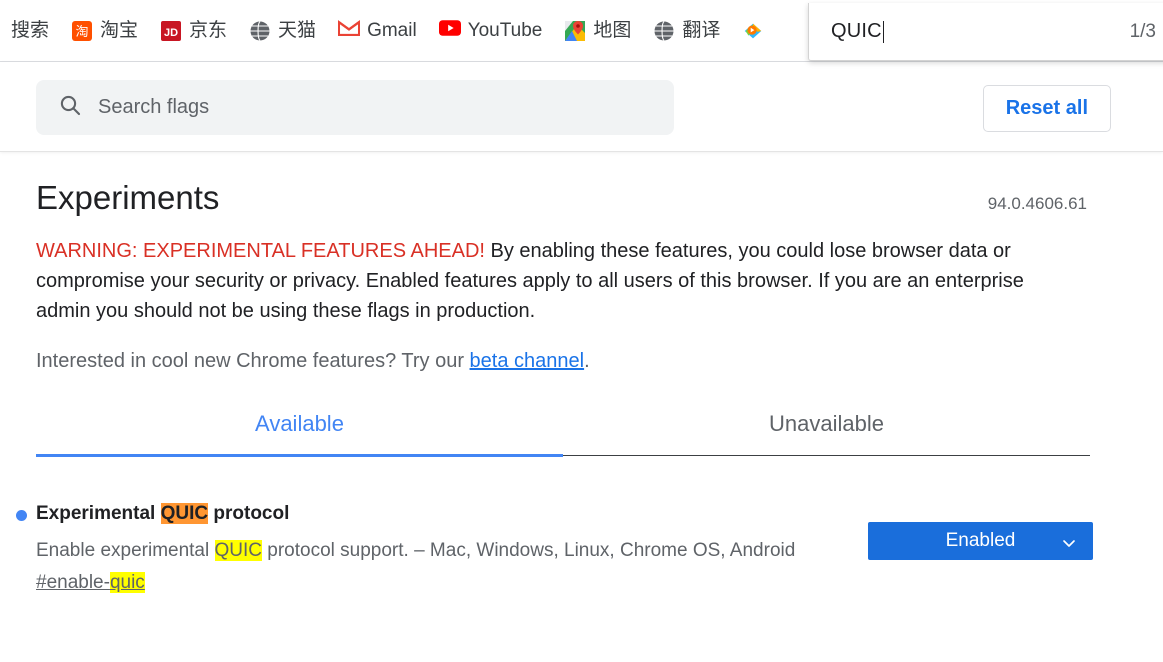 This screenshot has width=1163, height=662. I want to click on bookmark-item-baidu: 搜索, so click(28, 31).